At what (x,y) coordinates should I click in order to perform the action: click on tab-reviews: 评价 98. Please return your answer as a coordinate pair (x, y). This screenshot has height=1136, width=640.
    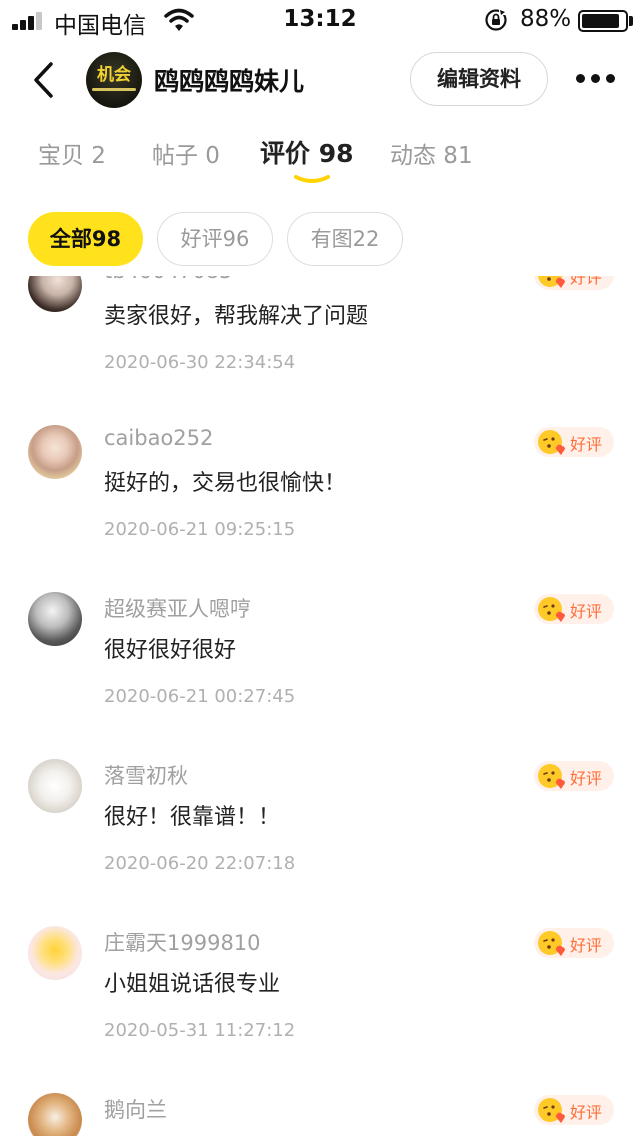
    Looking at the image, I should click on (307, 152).